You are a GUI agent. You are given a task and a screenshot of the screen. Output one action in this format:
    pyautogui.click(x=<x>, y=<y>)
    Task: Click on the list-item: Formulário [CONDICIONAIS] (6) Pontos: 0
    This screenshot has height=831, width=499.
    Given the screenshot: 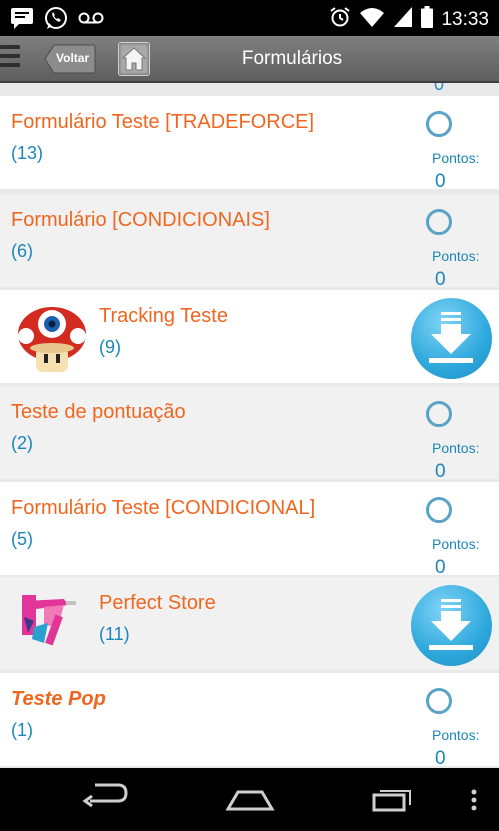 What is the action you would take?
    pyautogui.click(x=249, y=242)
    